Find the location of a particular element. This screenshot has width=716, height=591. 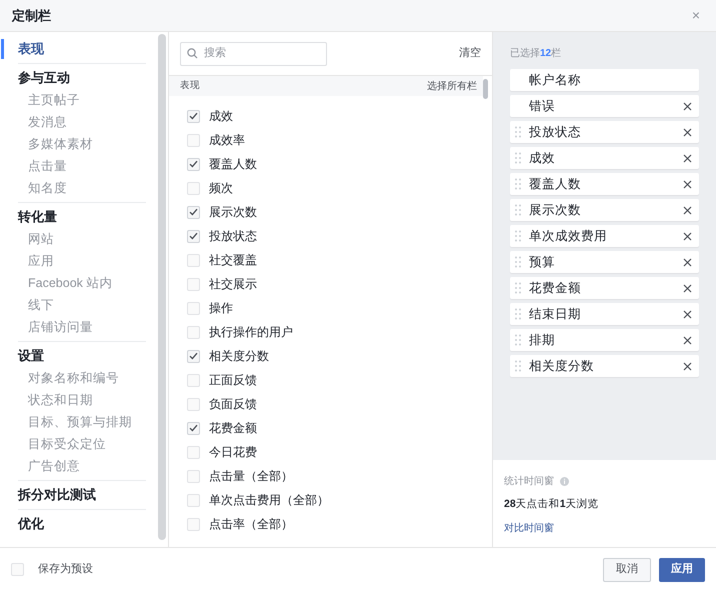

column-option: 单次点击费用（全部） is located at coordinates (269, 500).